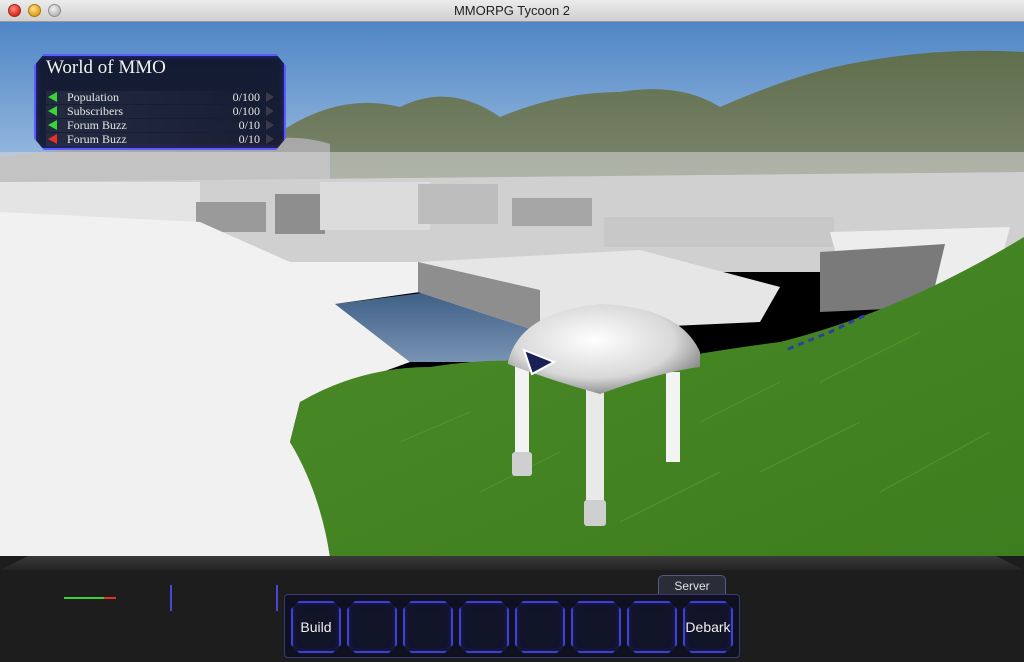  I want to click on stat-label: Population, so click(93, 97).